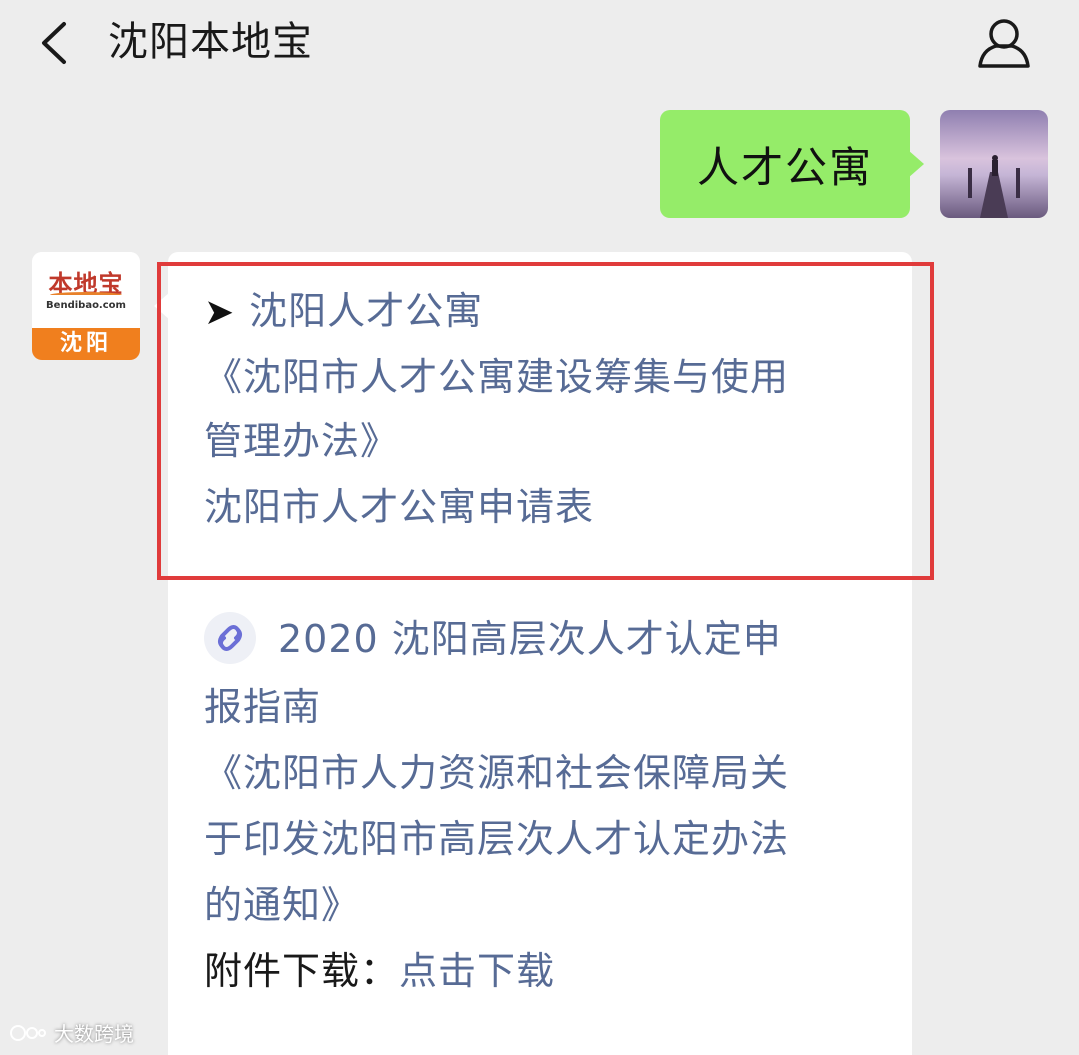 The height and width of the screenshot is (1055, 1079). I want to click on hr-notice-link-line1: 《沈阳市人力资源和社会保障局关, so click(496, 773).